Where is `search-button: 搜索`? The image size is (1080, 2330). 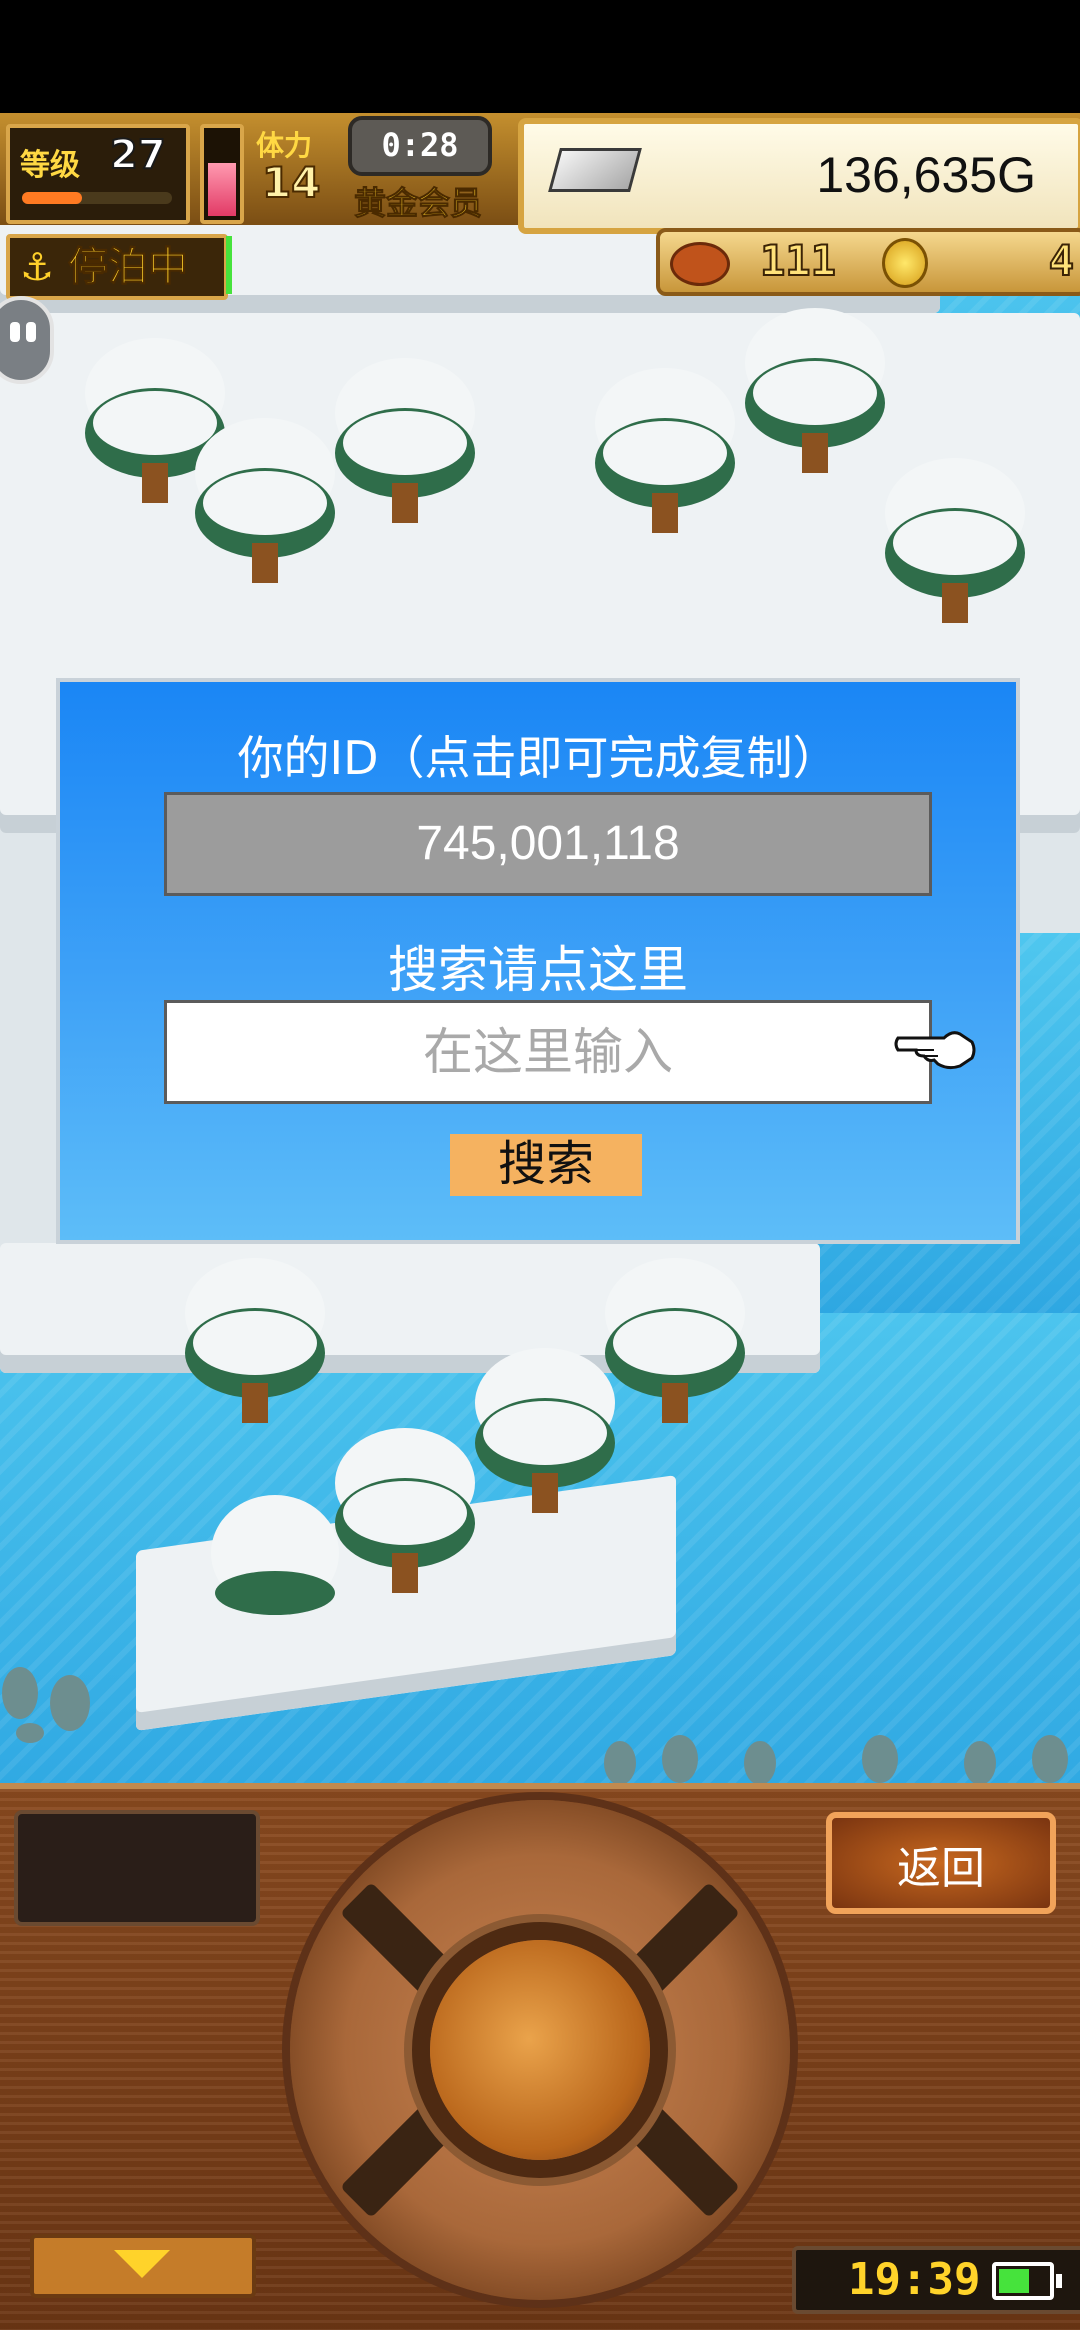
search-button: 搜索 is located at coordinates (546, 1165).